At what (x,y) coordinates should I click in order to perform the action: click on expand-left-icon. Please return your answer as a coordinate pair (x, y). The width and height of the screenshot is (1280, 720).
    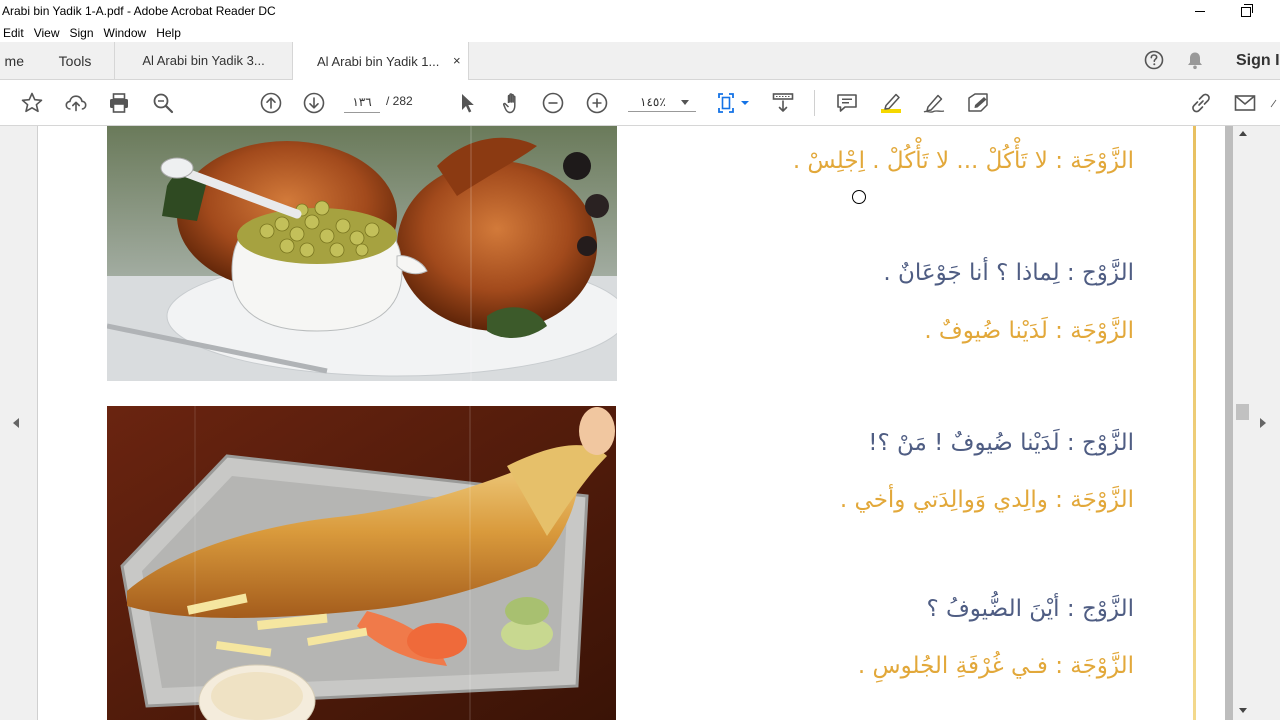
    Looking at the image, I should click on (16, 423).